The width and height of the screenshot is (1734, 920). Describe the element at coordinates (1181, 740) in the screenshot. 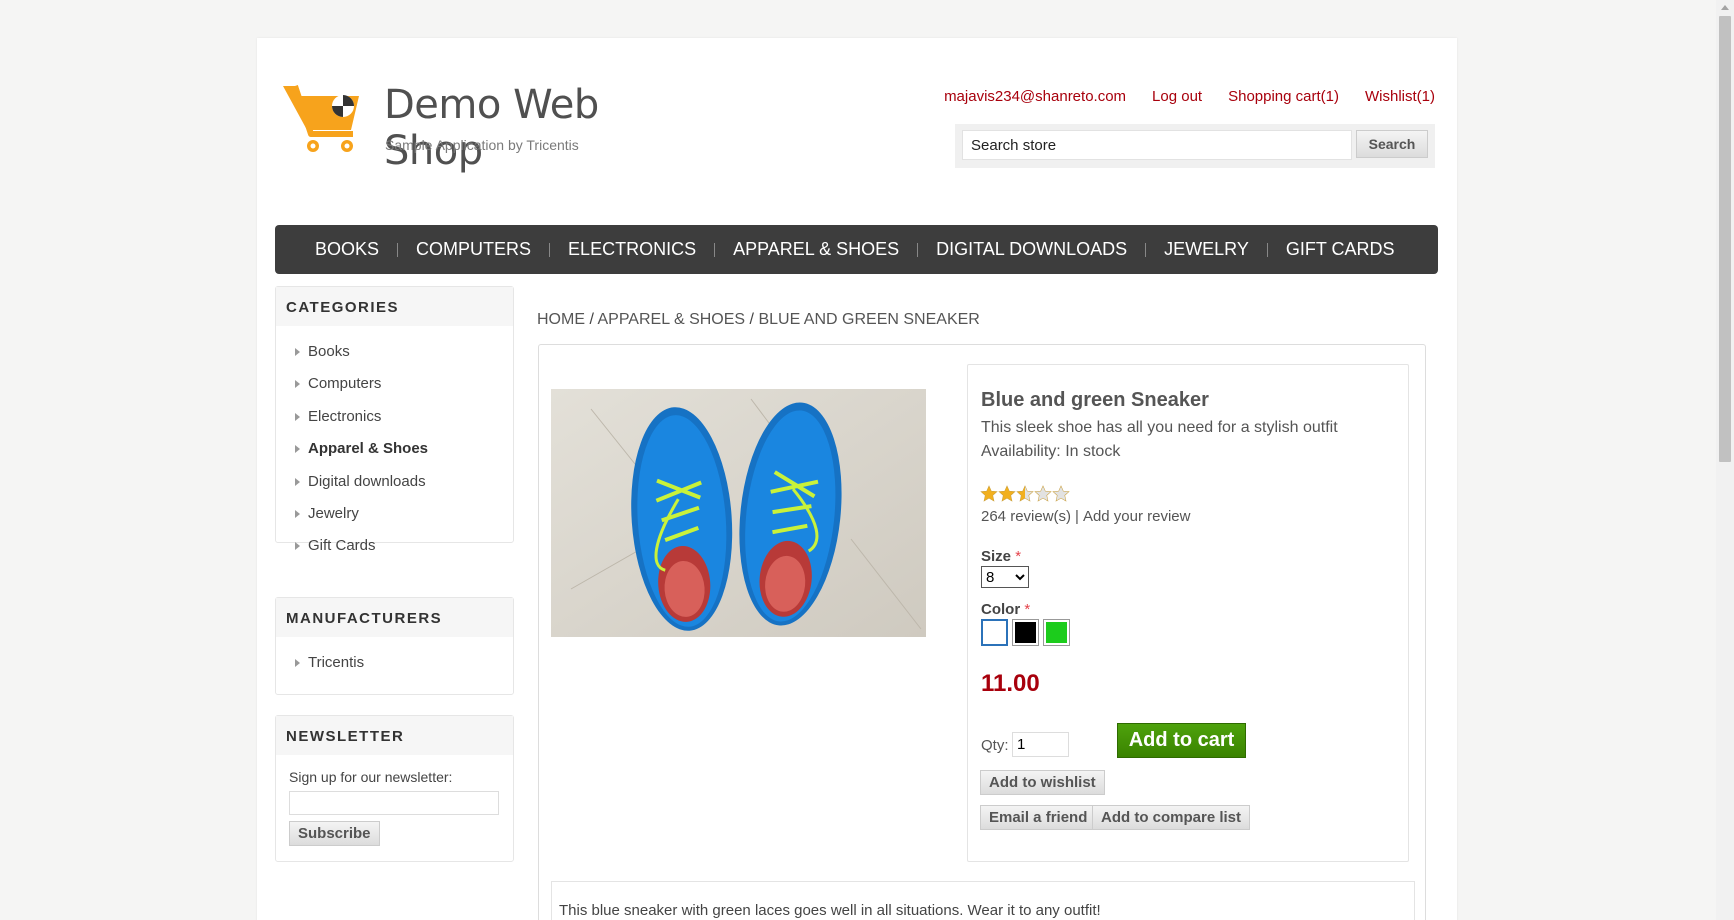

I see `add-to-cart-button: Add to cart` at that location.